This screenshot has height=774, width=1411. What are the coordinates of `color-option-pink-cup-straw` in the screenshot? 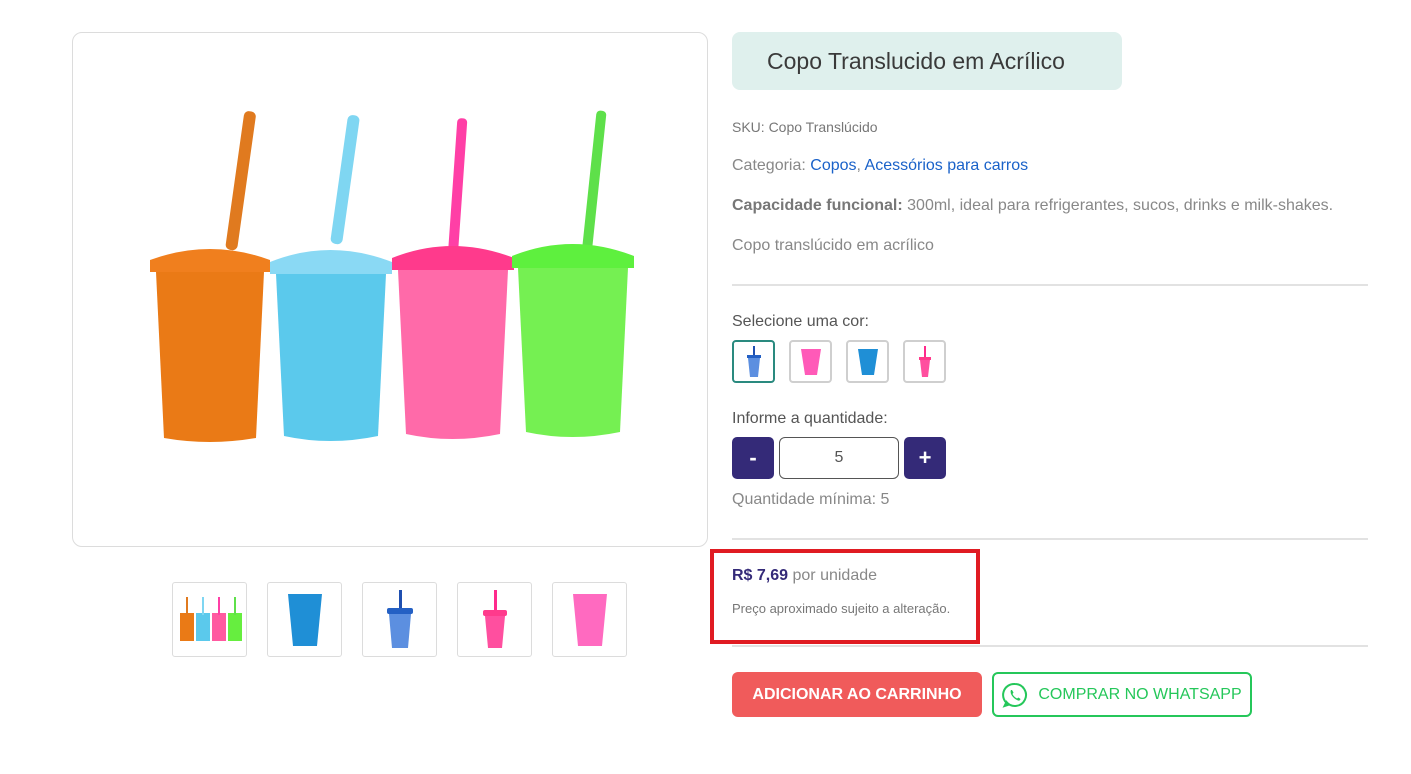 It's located at (924, 361).